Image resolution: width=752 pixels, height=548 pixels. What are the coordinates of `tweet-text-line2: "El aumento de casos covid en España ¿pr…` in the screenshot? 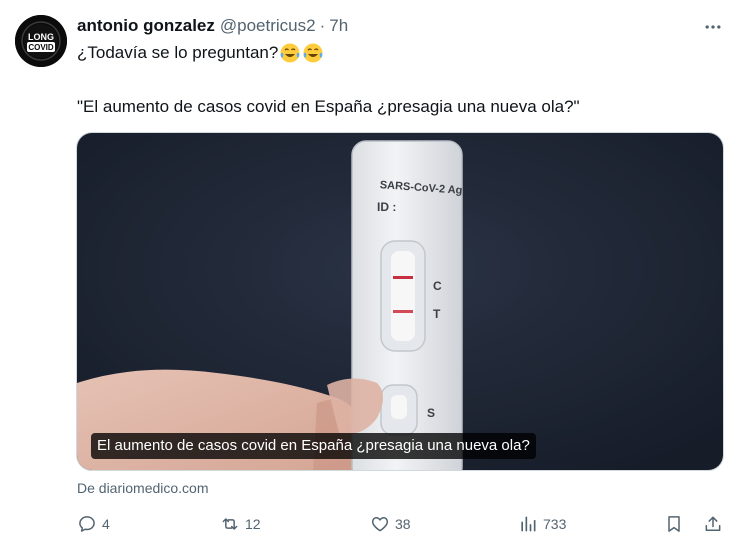 It's located at (328, 106).